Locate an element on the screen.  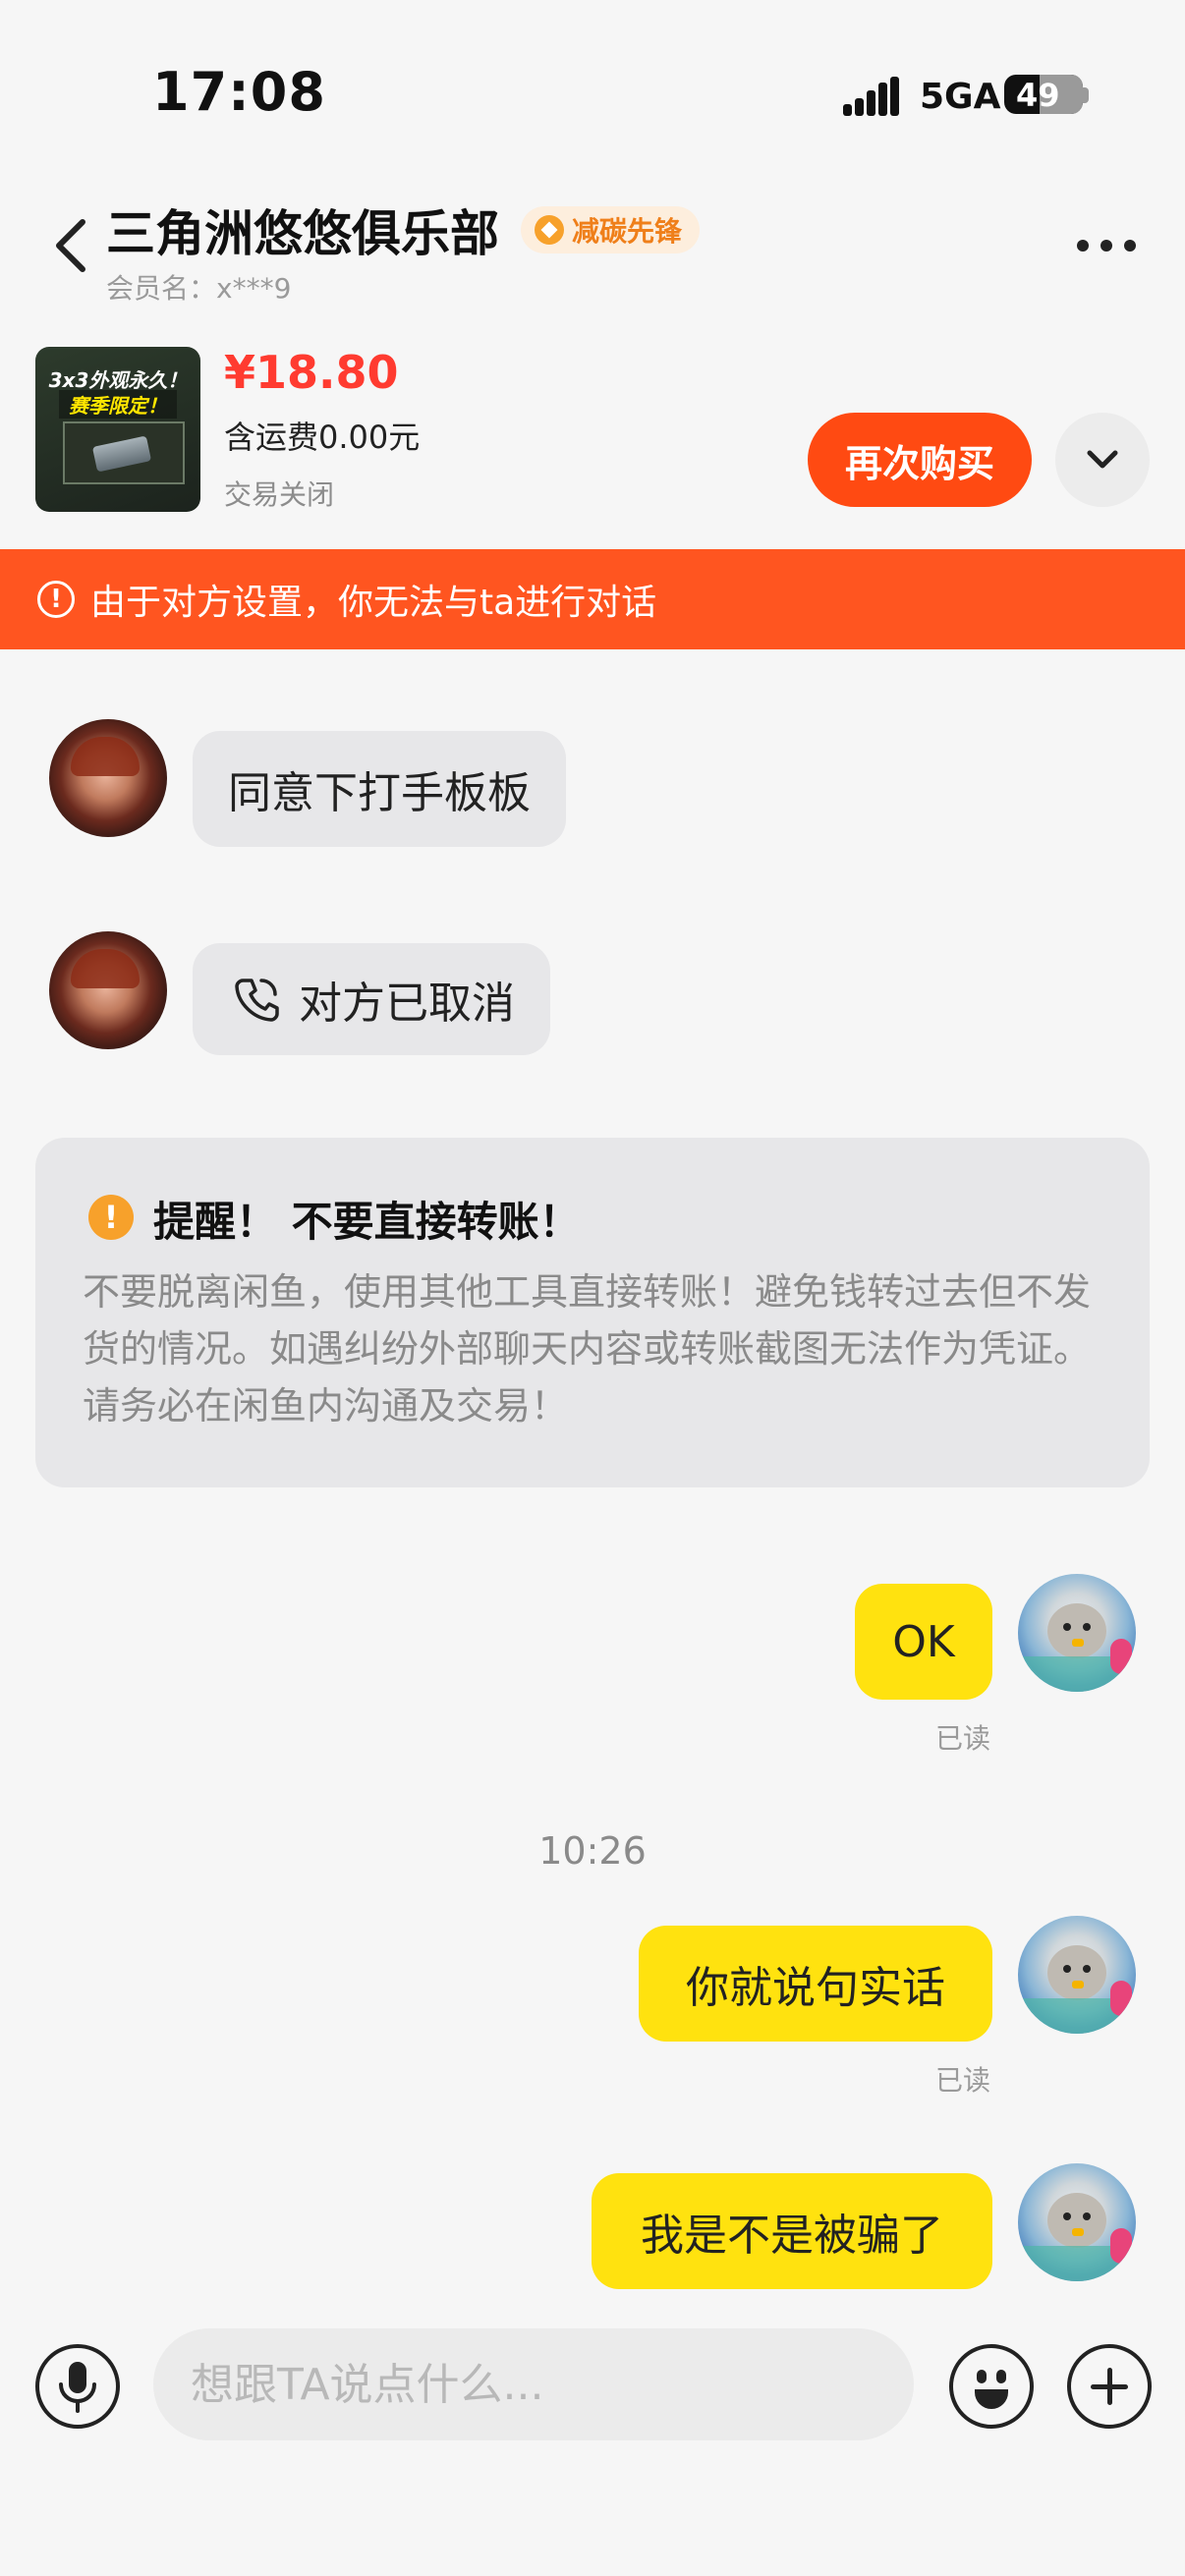
banner-text: 由于对方设置，你无法与ta进行对话 is located at coordinates (374, 603).